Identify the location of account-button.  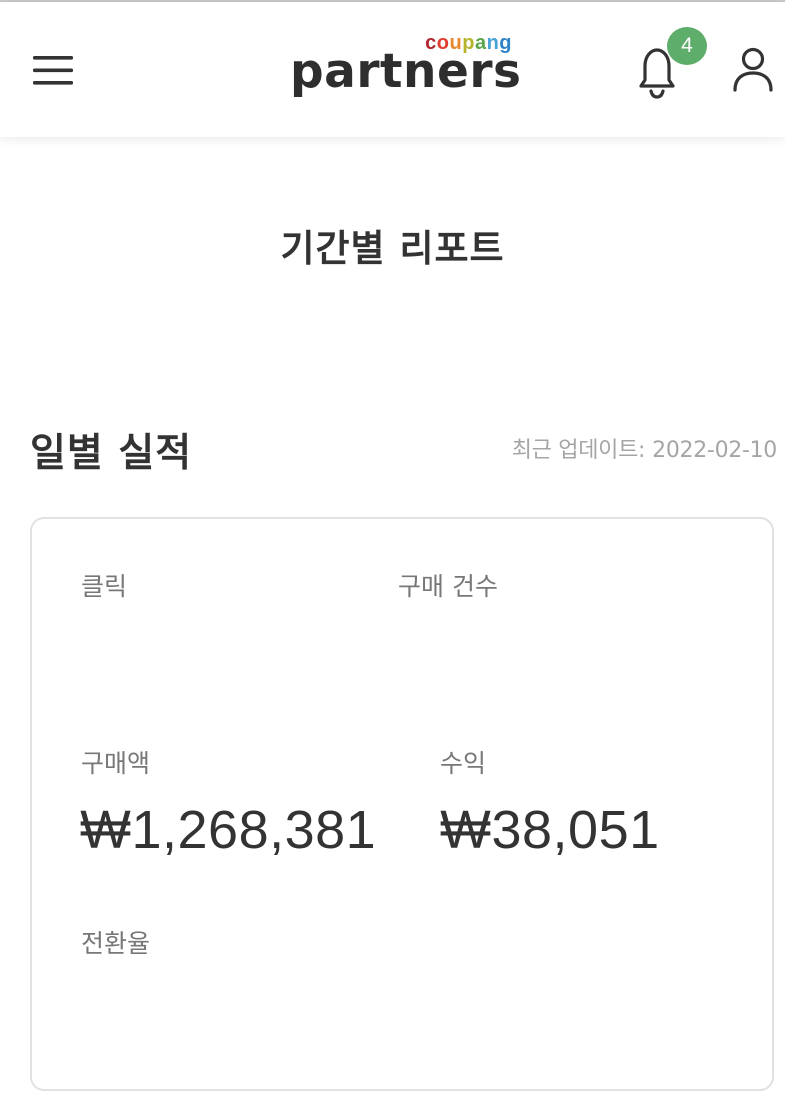
(753, 69).